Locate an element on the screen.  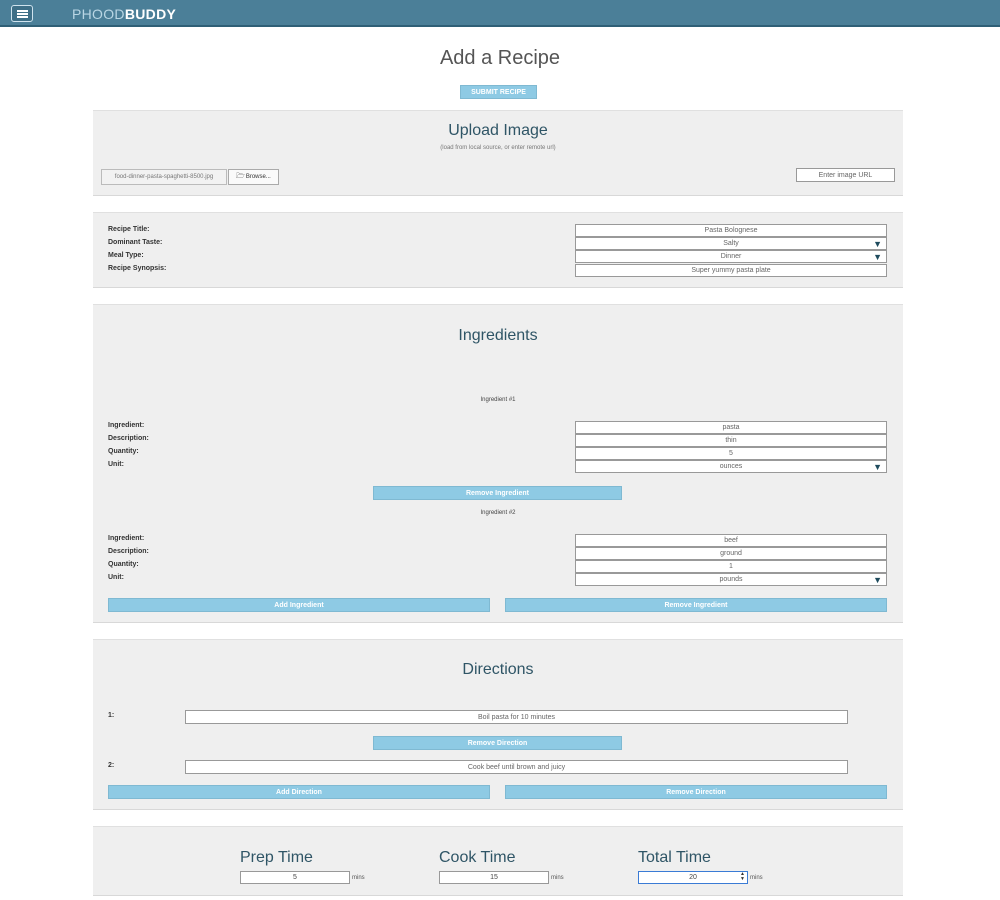
direction-2-number: 2: is located at coordinates (111, 765).